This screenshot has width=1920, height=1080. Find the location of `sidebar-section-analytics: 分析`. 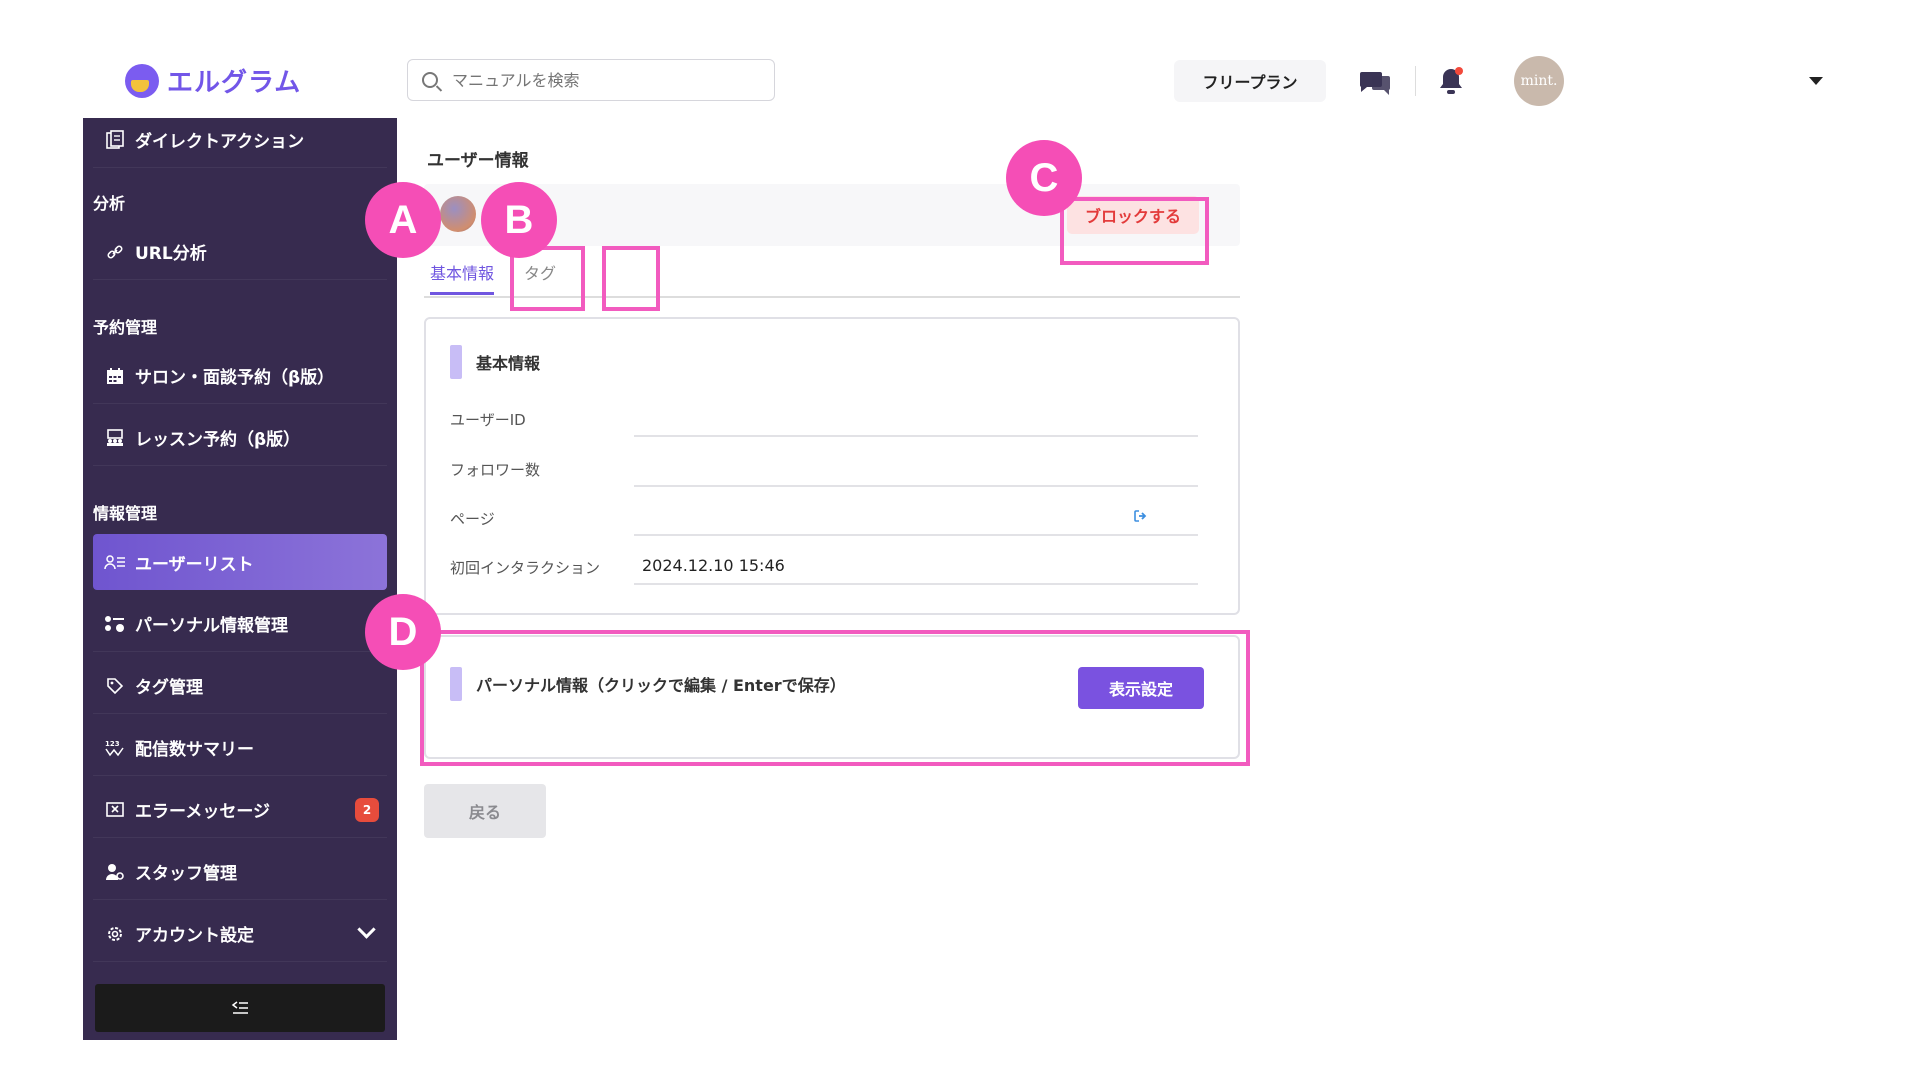

sidebar-section-analytics: 分析 is located at coordinates (109, 203).